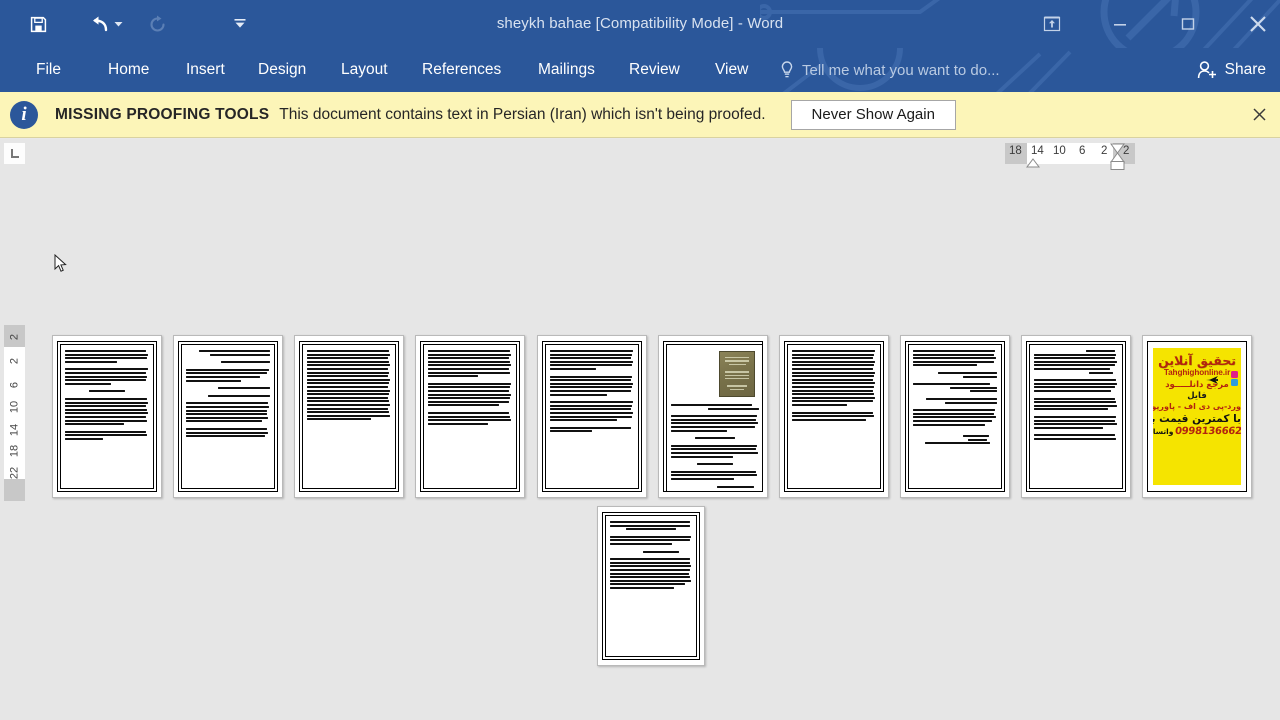  I want to click on tab-file: File, so click(48, 70).